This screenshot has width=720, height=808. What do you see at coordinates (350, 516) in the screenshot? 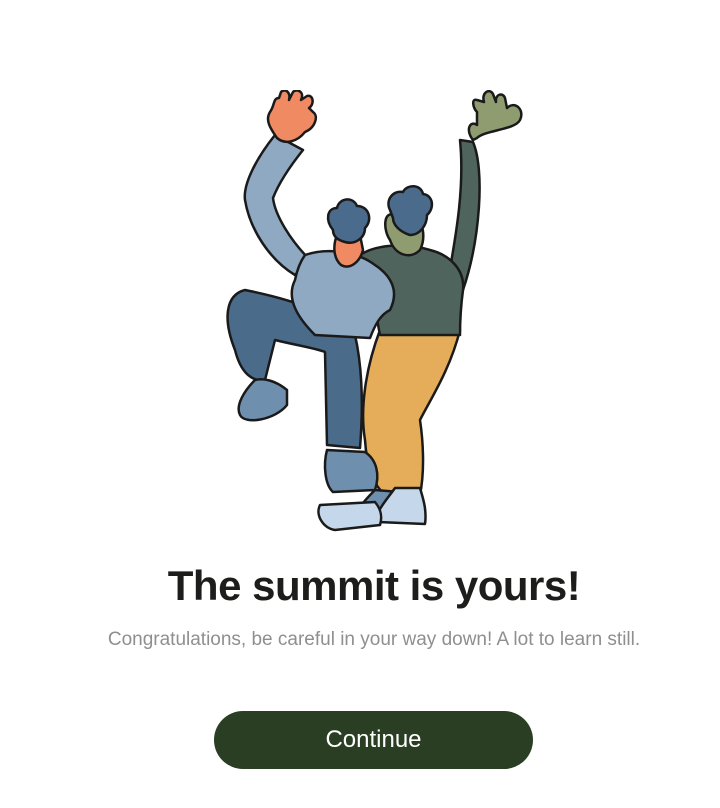
I see `left-person-landing-shoe` at bounding box center [350, 516].